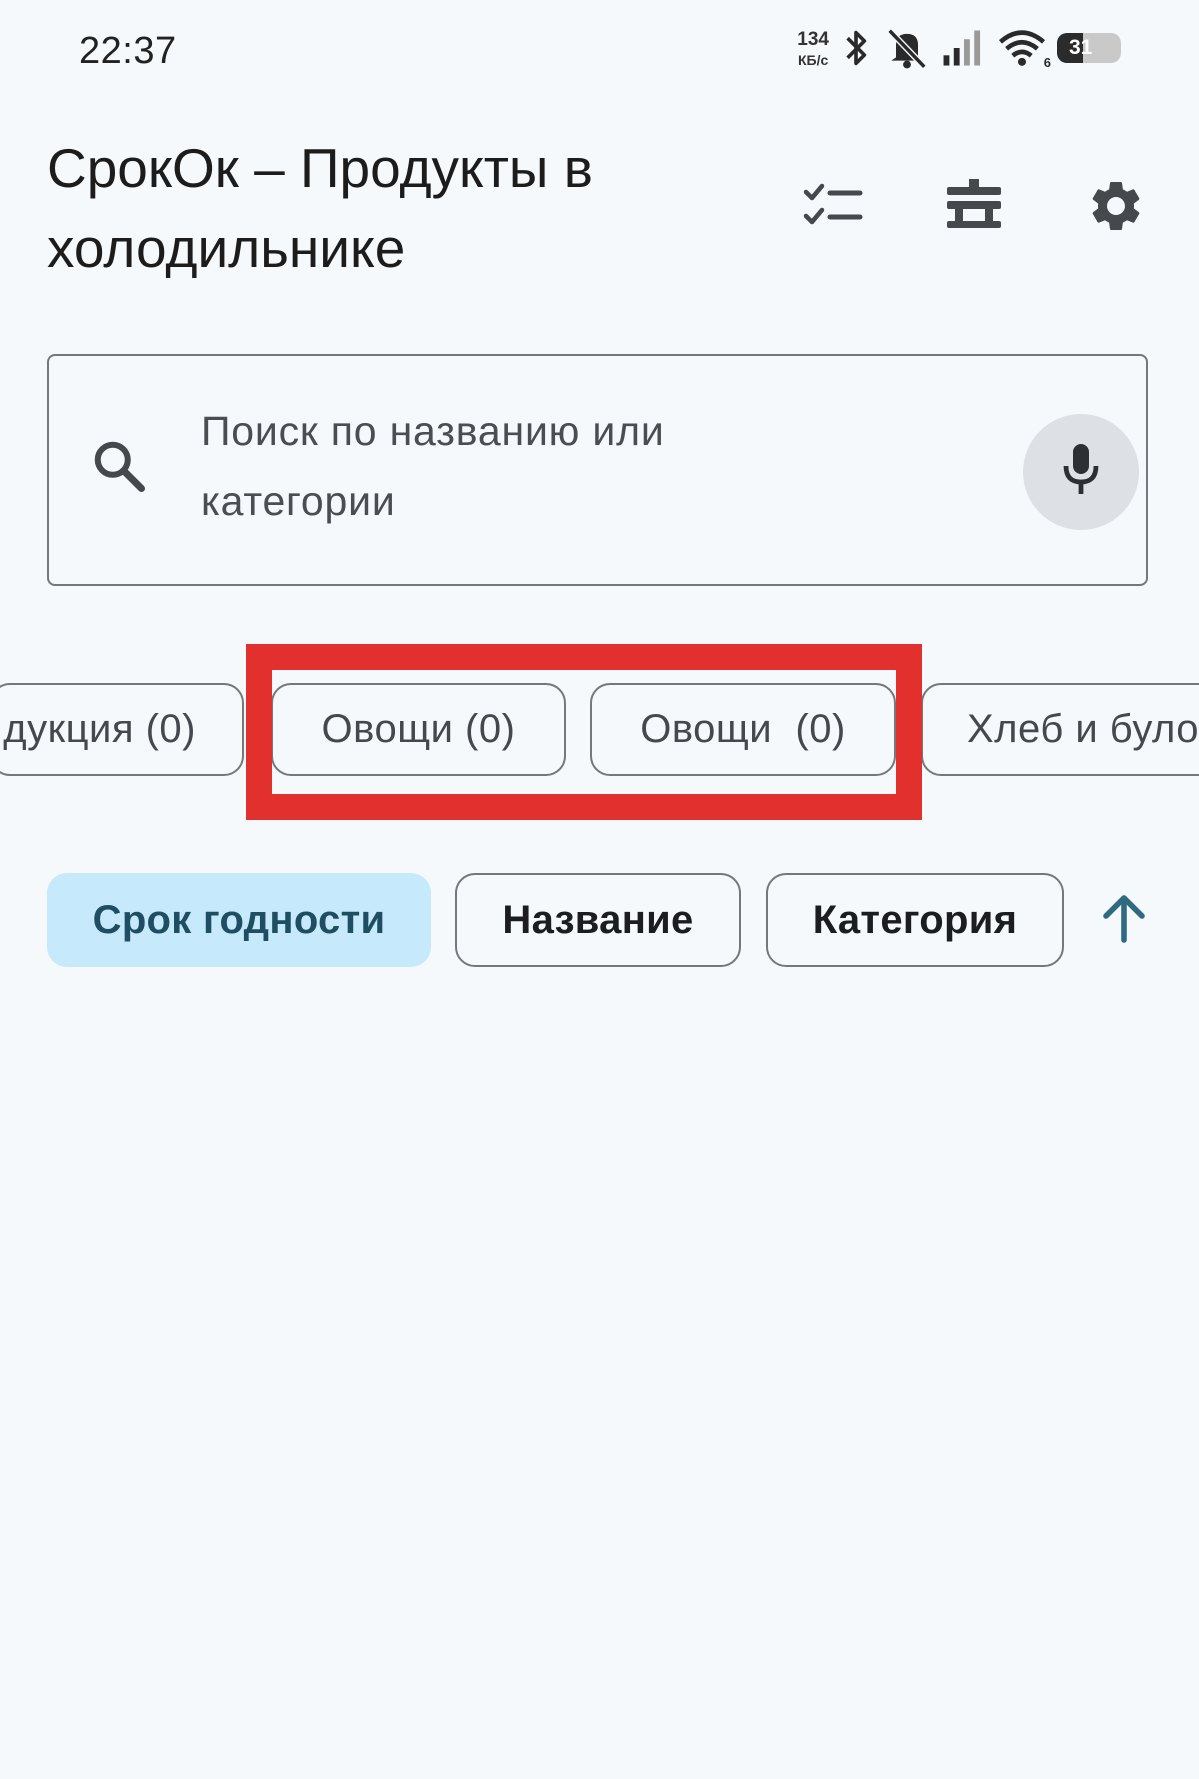 The width and height of the screenshot is (1199, 1779). What do you see at coordinates (598, 920) in the screenshot?
I see `sort-by-name-chip: Название` at bounding box center [598, 920].